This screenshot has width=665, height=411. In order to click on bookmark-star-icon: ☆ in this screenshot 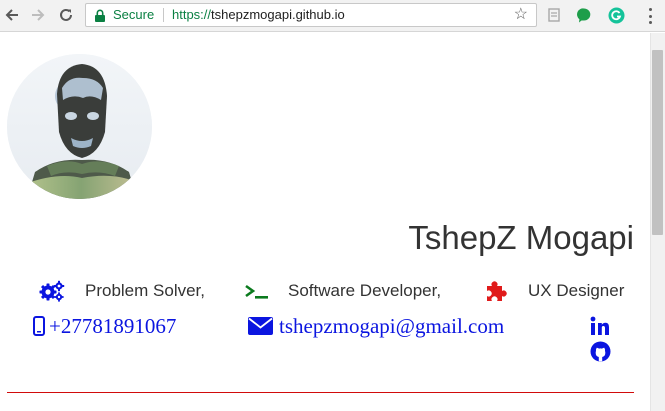, I will do `click(521, 15)`.